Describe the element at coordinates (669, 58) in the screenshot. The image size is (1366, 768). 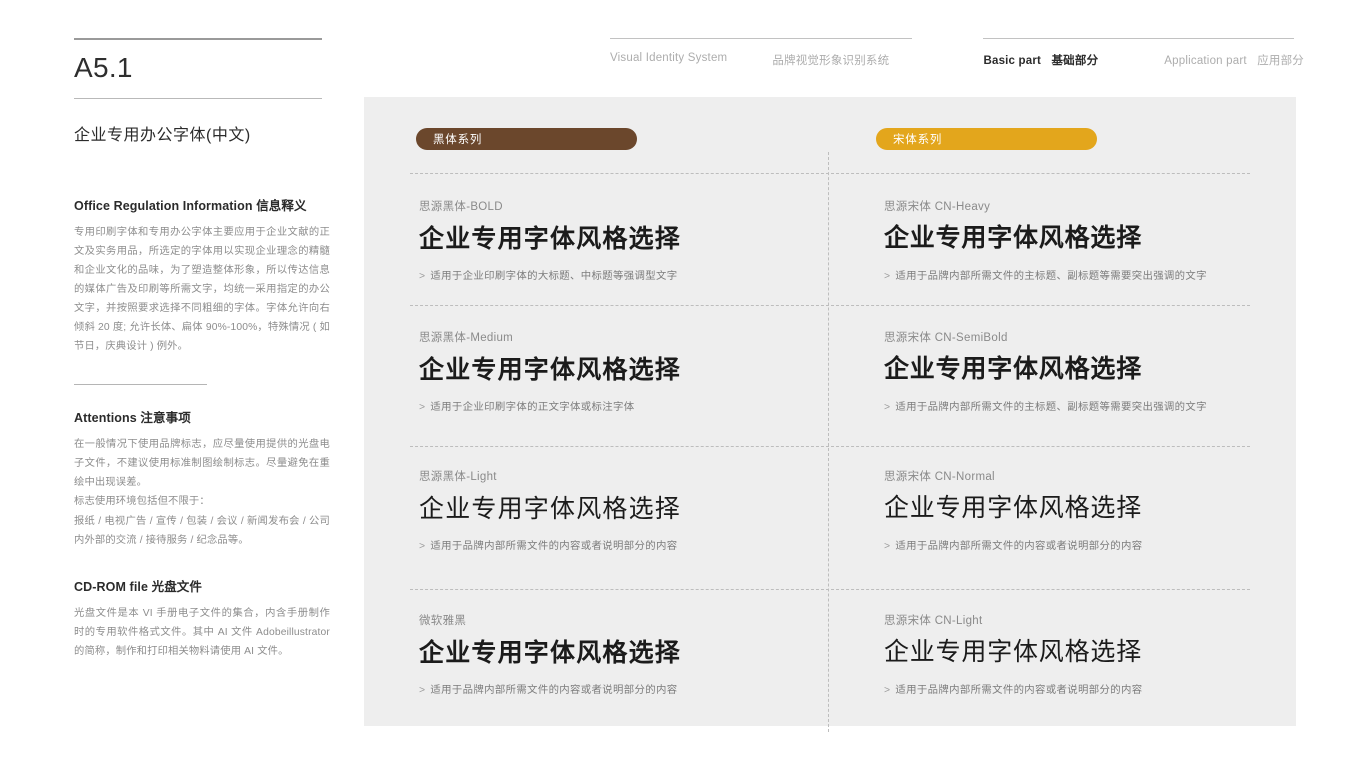
I see `nav-label-en: Visual Identity System` at that location.